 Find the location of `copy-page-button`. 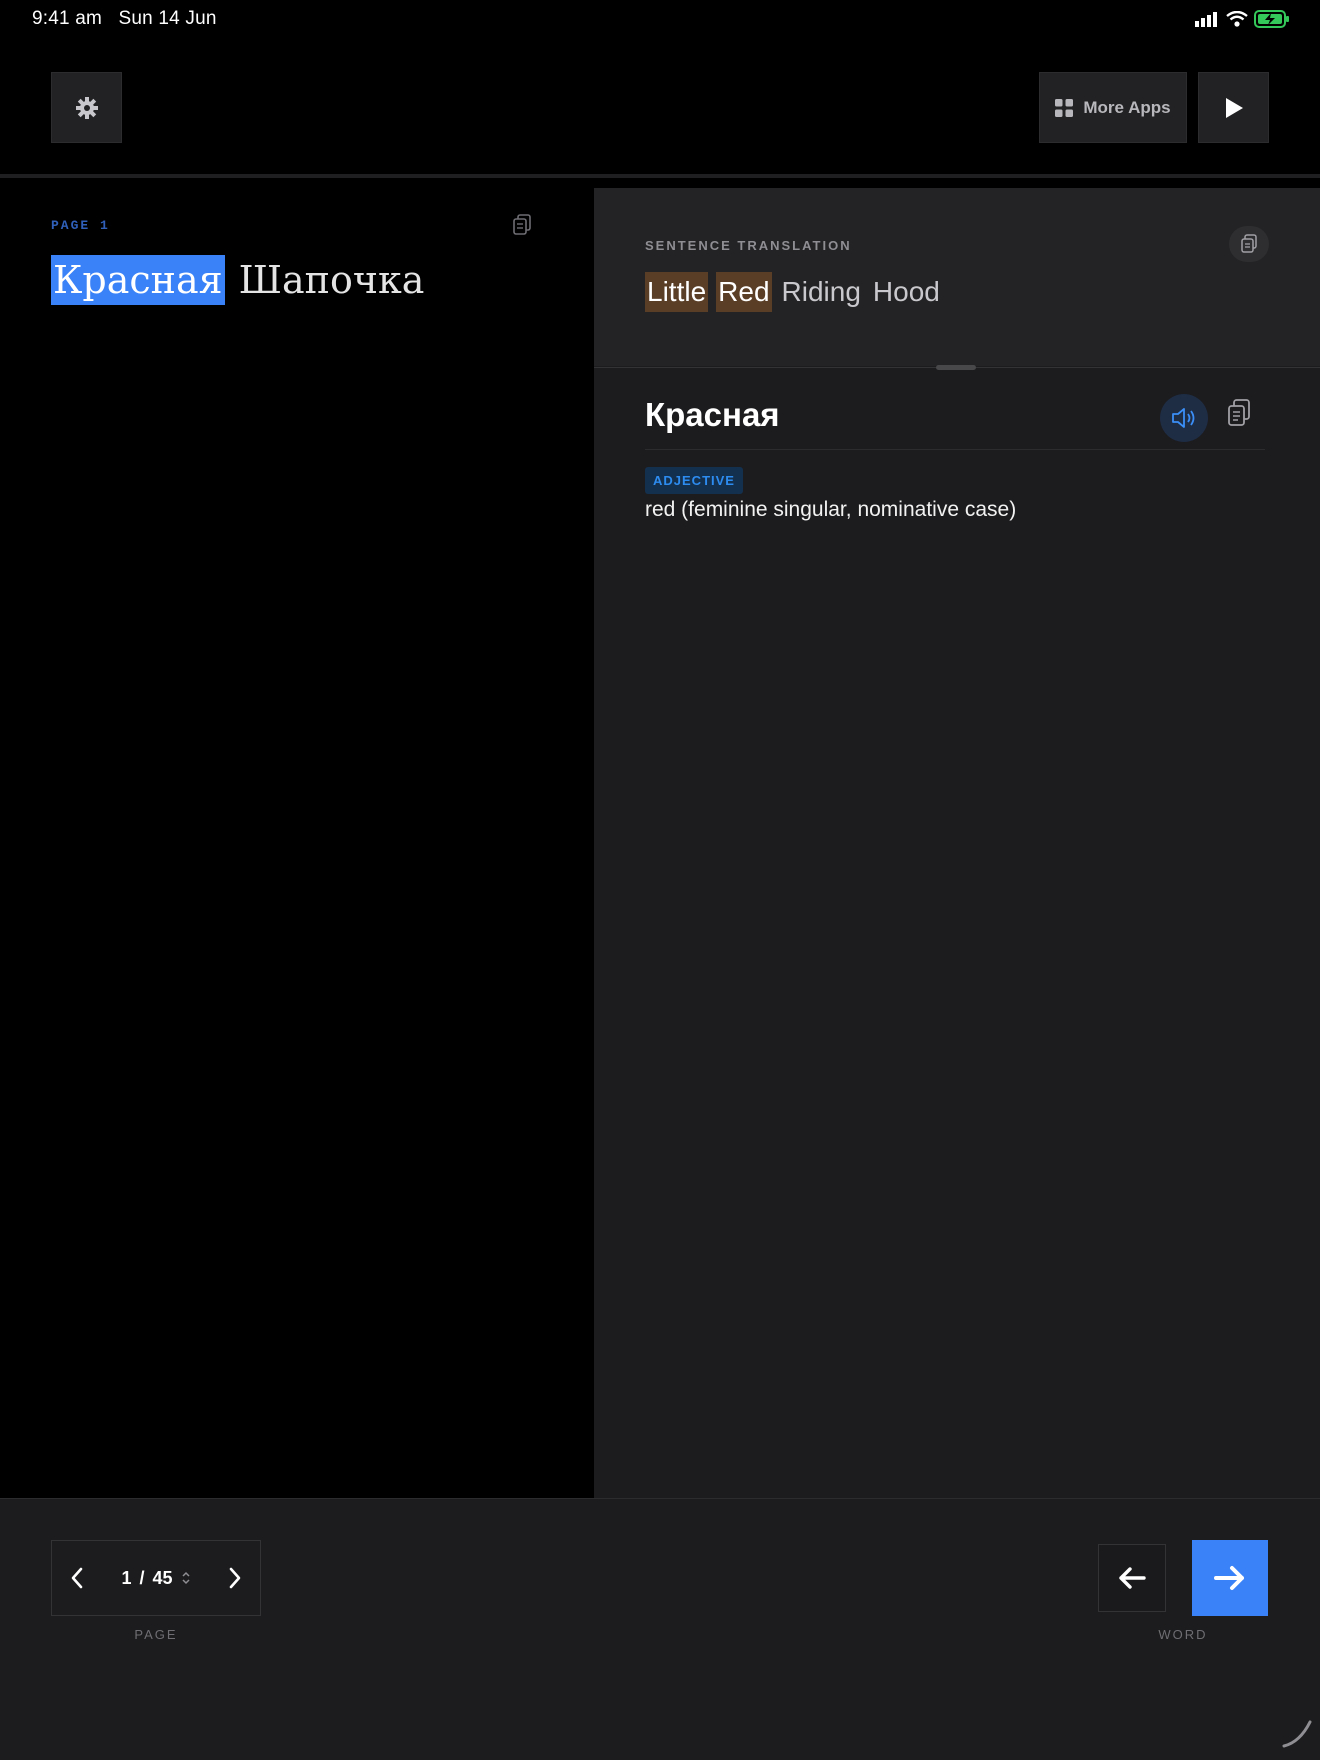

copy-page-button is located at coordinates (522, 227).